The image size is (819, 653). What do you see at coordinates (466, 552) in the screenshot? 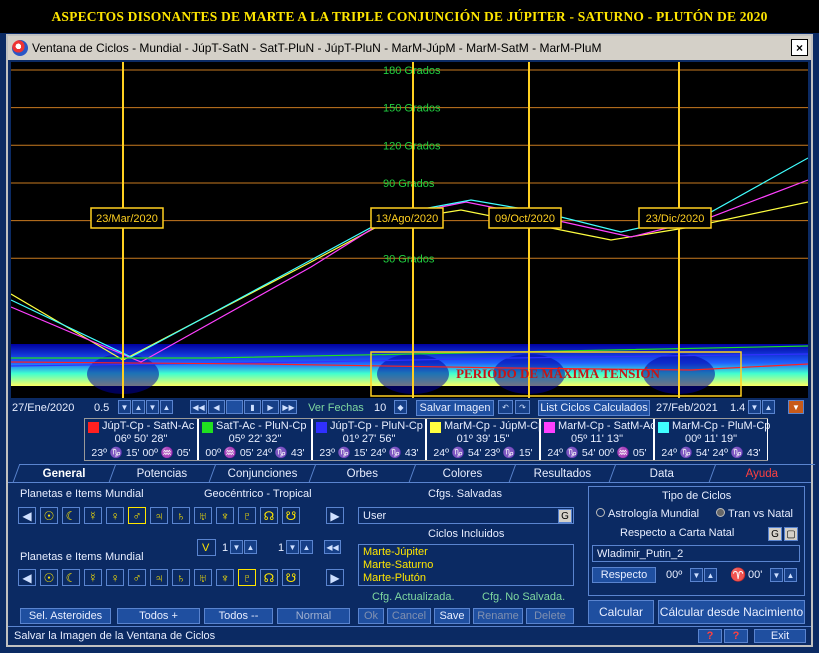
I see `ciclo-list-item: Marte-Júpiter` at bounding box center [466, 552].